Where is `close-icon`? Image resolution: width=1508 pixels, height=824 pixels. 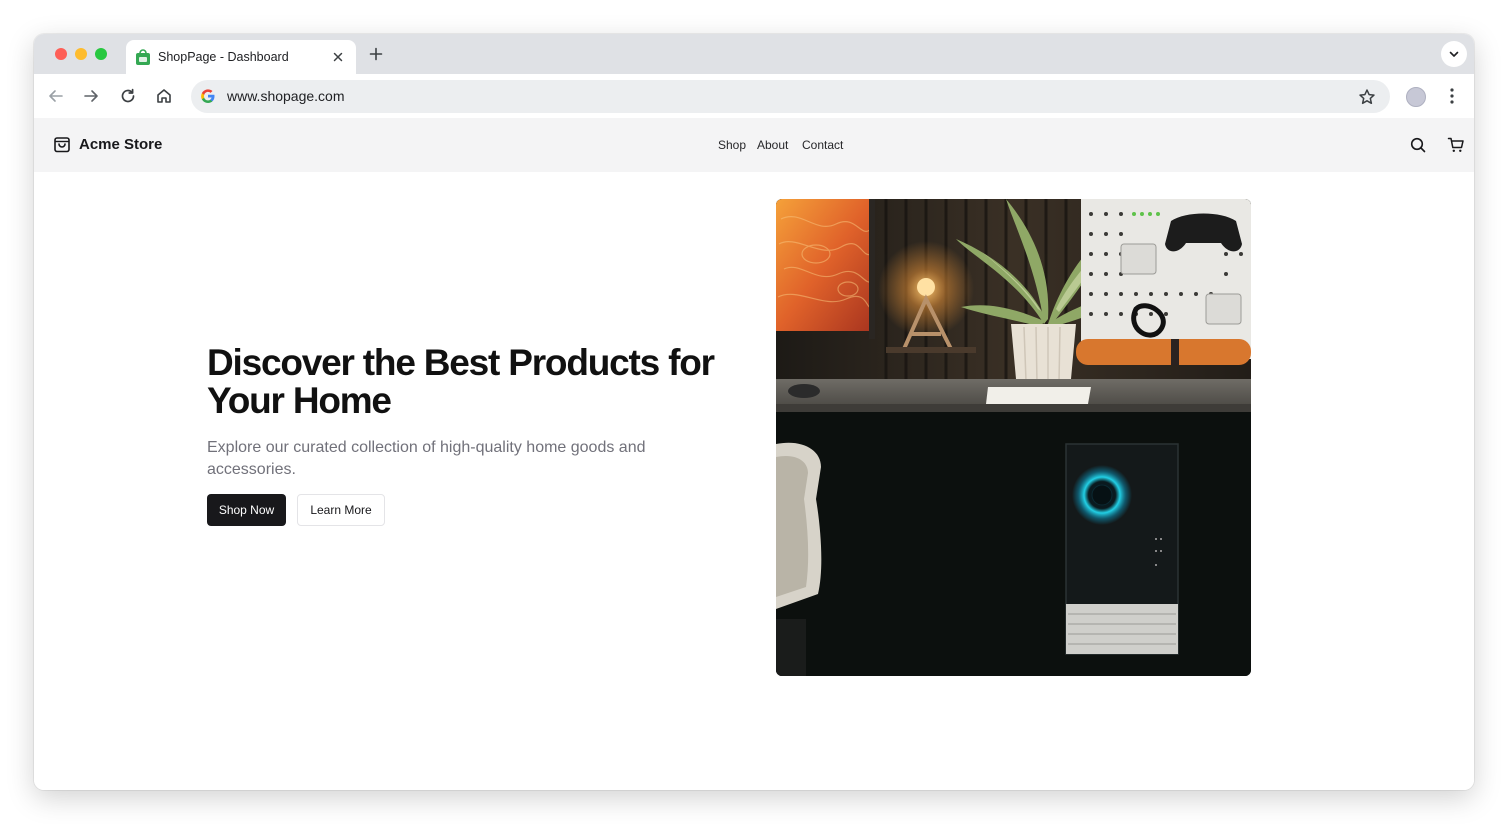 close-icon is located at coordinates (338, 57).